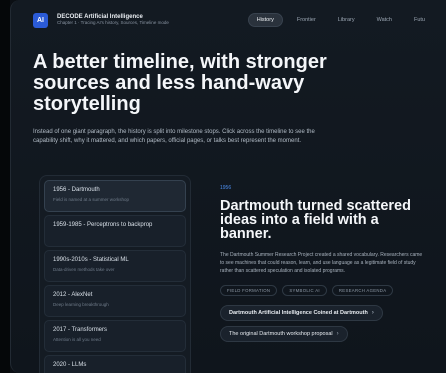  I want to click on timeline-item-label: 1990s-2010s - Statistical ML, so click(91, 260).